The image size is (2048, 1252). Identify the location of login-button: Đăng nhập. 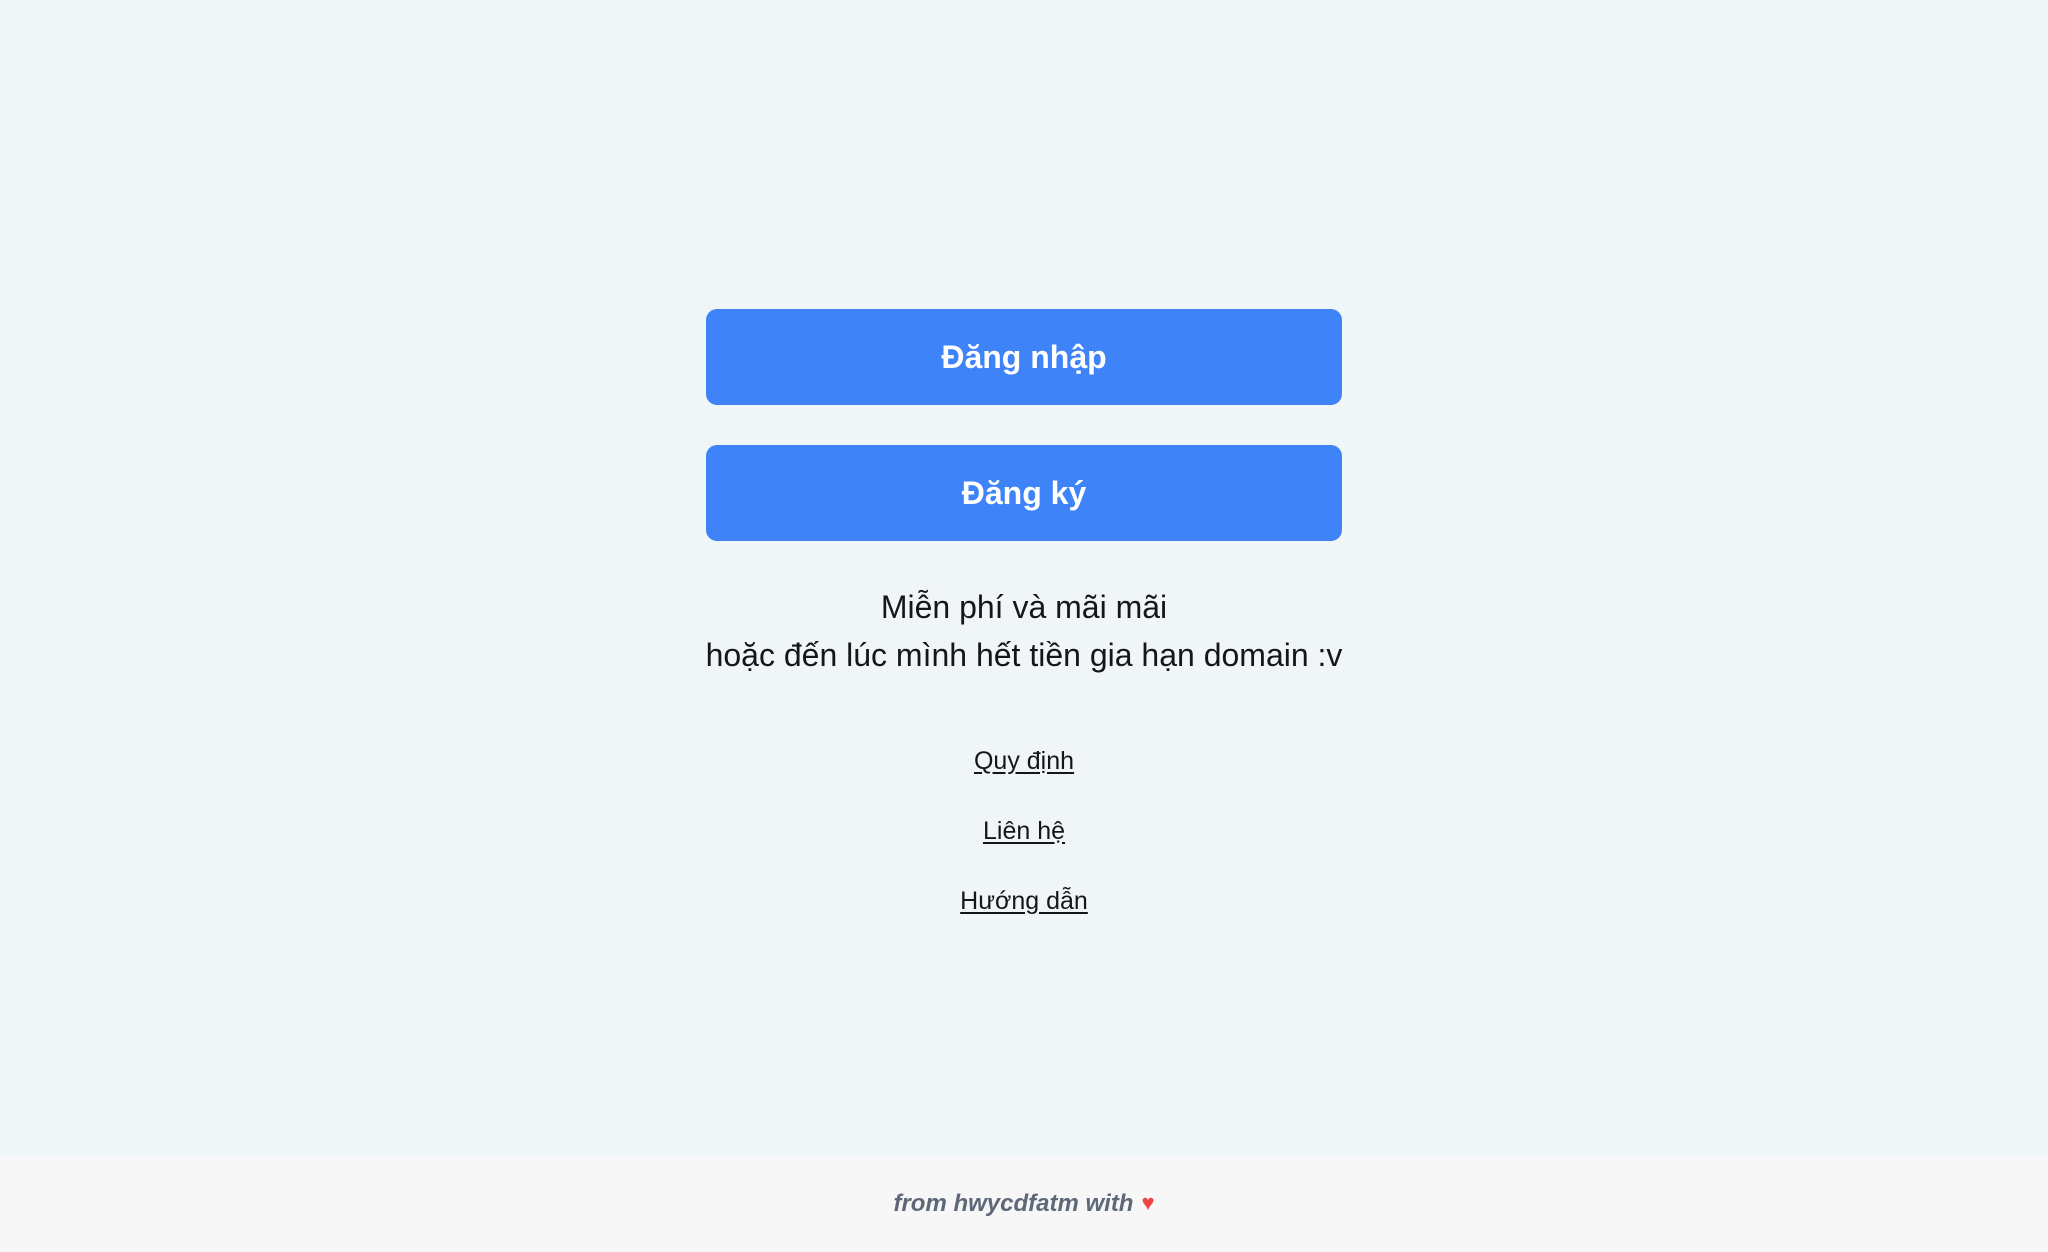
(1024, 357).